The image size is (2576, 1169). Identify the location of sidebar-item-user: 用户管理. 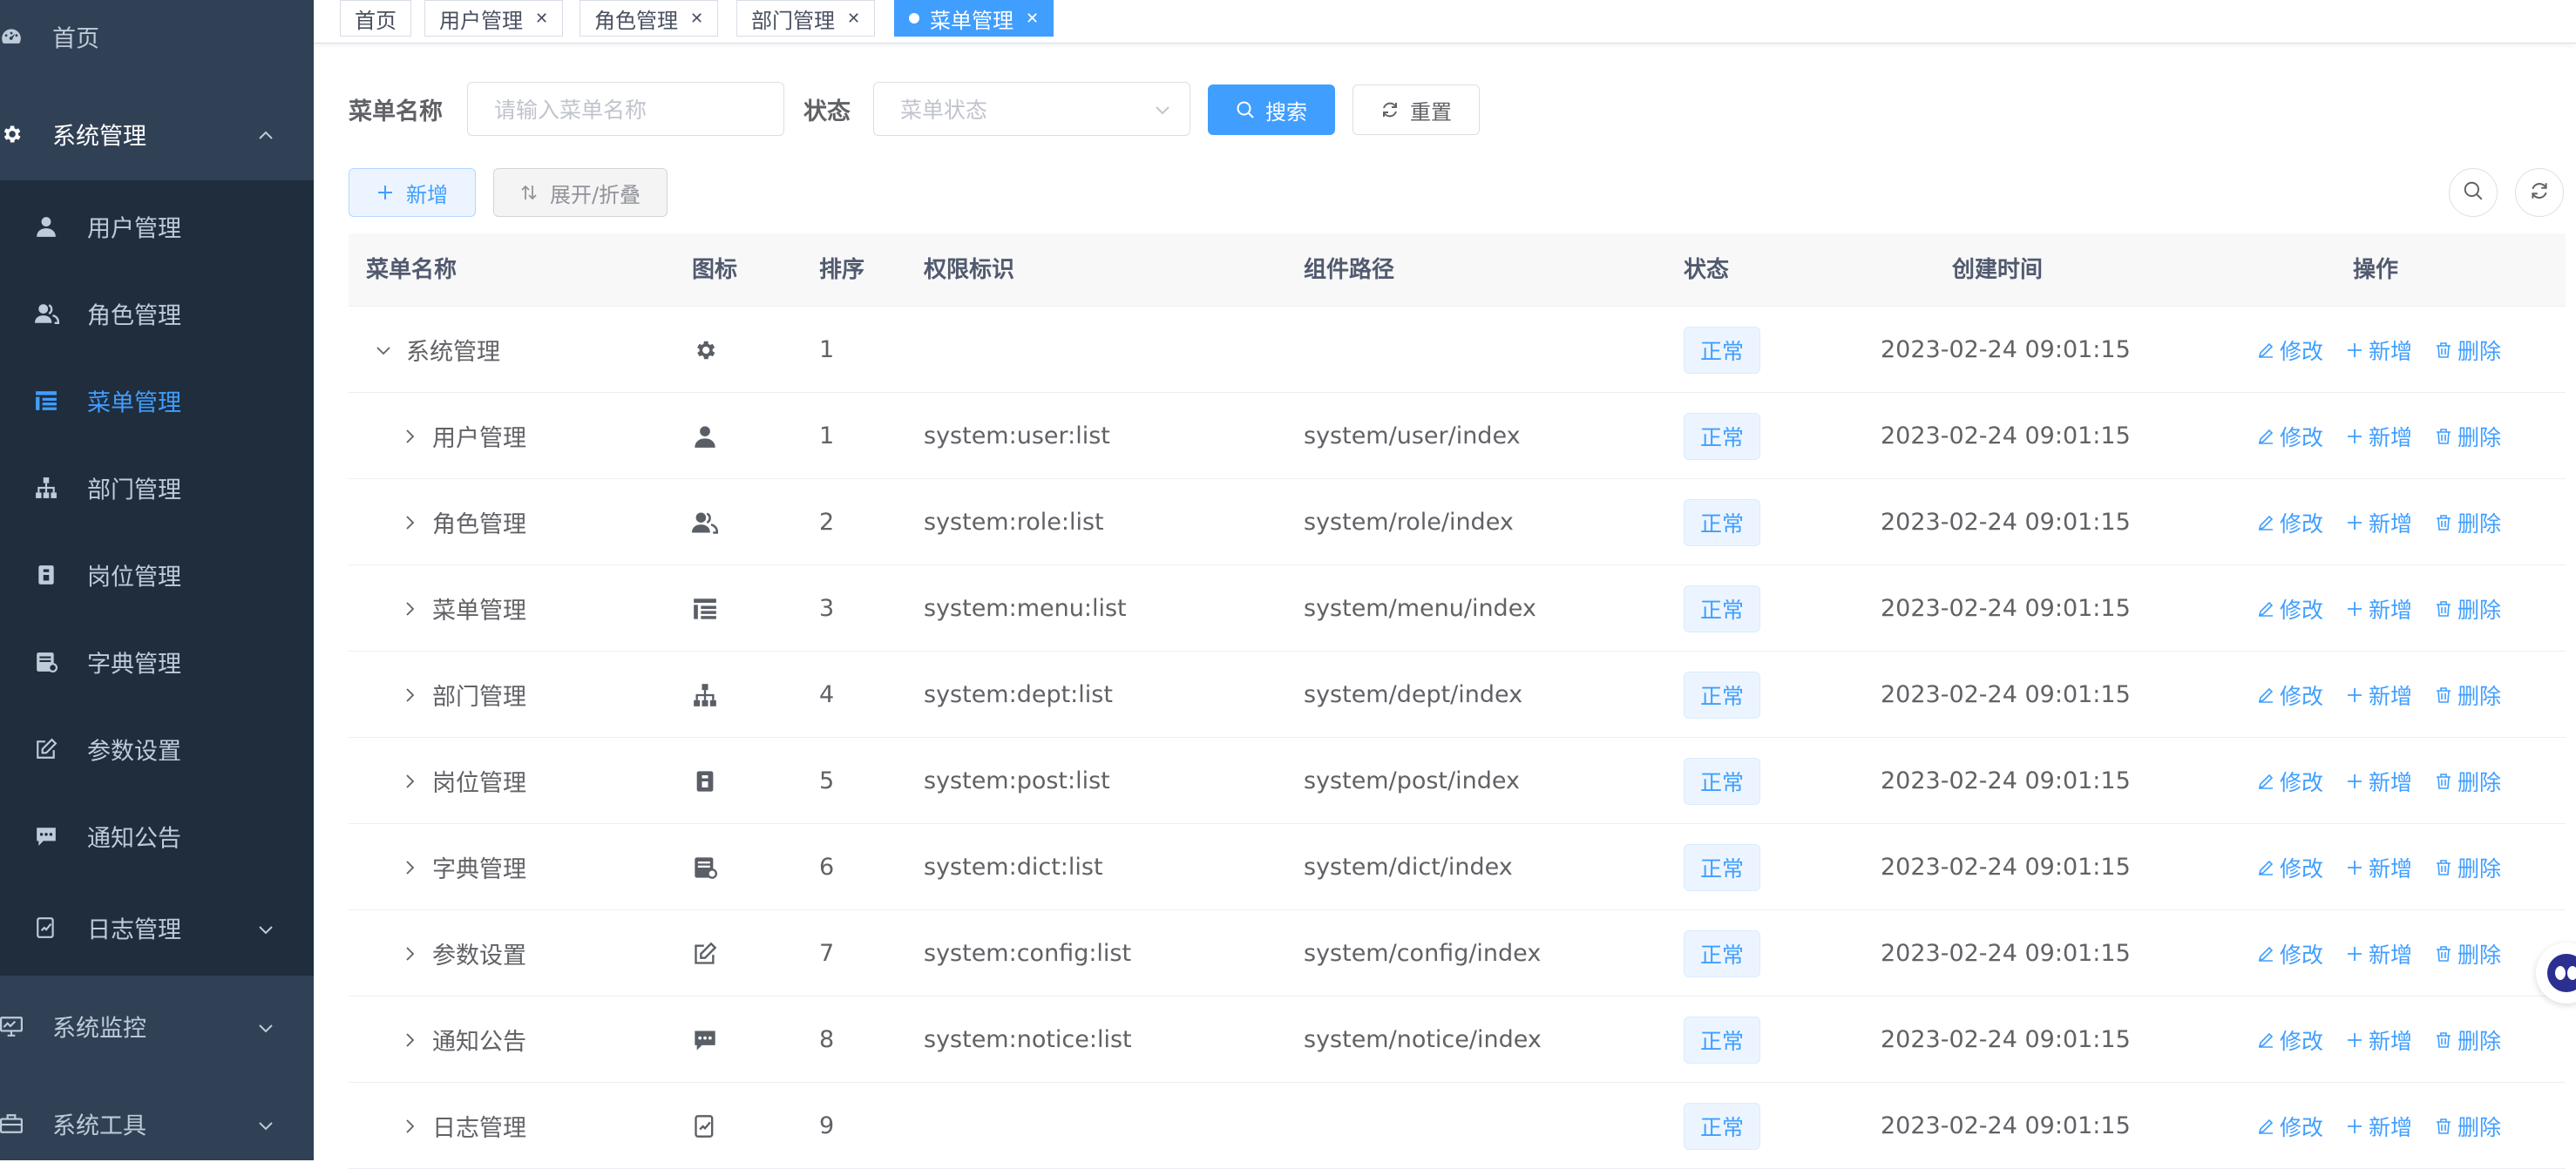
(157, 226).